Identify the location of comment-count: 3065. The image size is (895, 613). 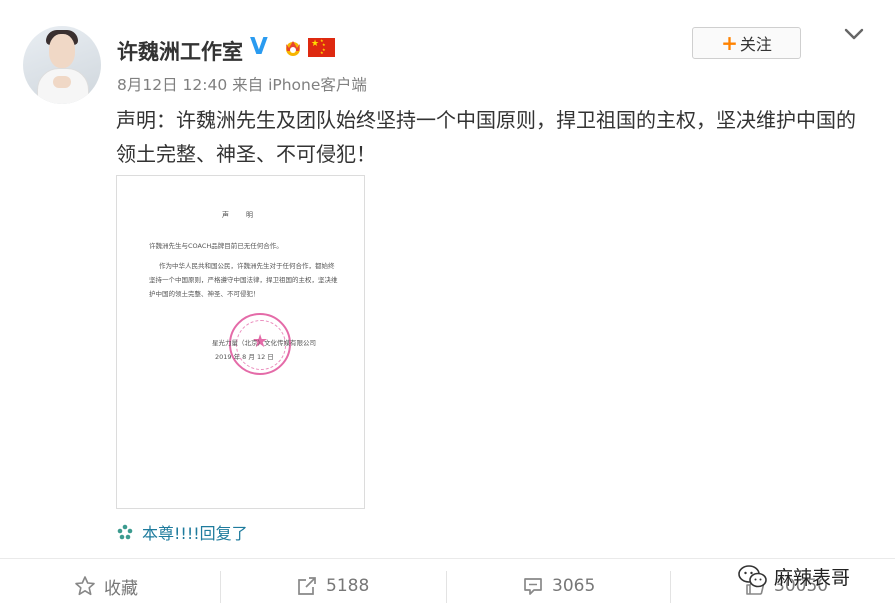
(574, 586).